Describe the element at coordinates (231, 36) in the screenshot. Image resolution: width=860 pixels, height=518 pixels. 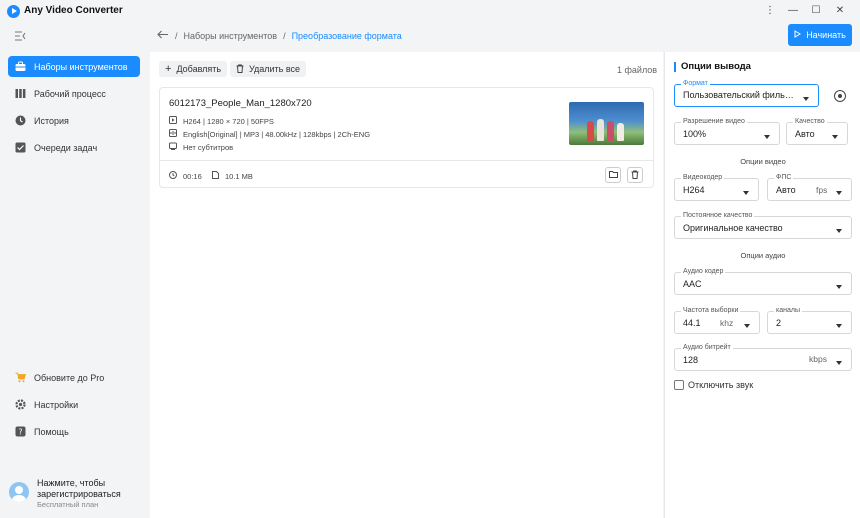
I see `breadcrumb-parent: Наборы инструментов` at that location.